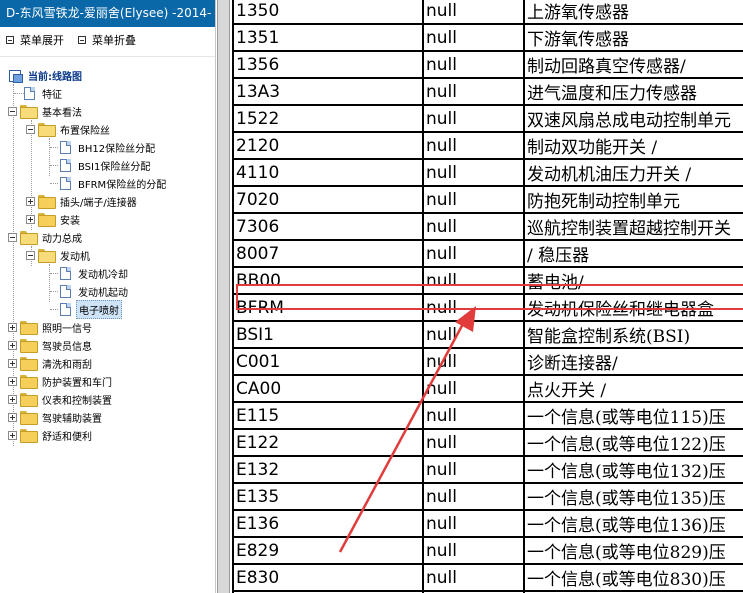  Describe the element at coordinates (487, 145) in the screenshot. I see `table-row: 2120 null 制动双功能开关 /` at that location.